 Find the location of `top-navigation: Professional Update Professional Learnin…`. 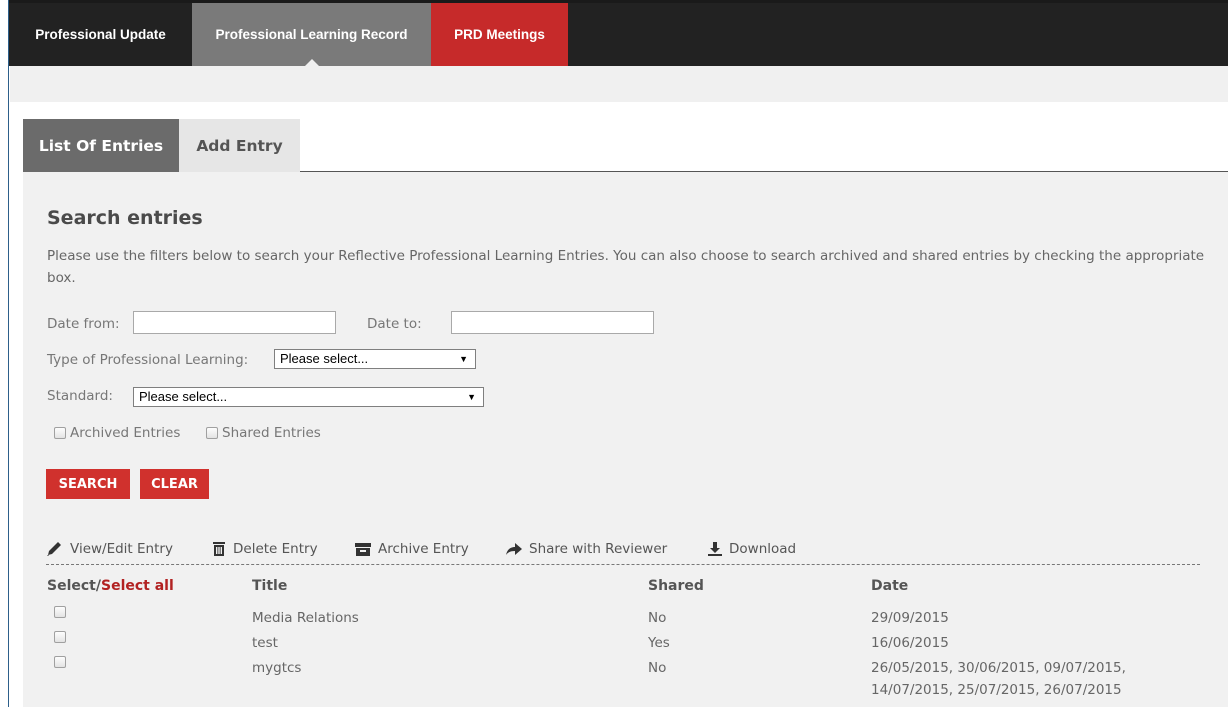

top-navigation: Professional Update Professional Learnin… is located at coordinates (618, 33).